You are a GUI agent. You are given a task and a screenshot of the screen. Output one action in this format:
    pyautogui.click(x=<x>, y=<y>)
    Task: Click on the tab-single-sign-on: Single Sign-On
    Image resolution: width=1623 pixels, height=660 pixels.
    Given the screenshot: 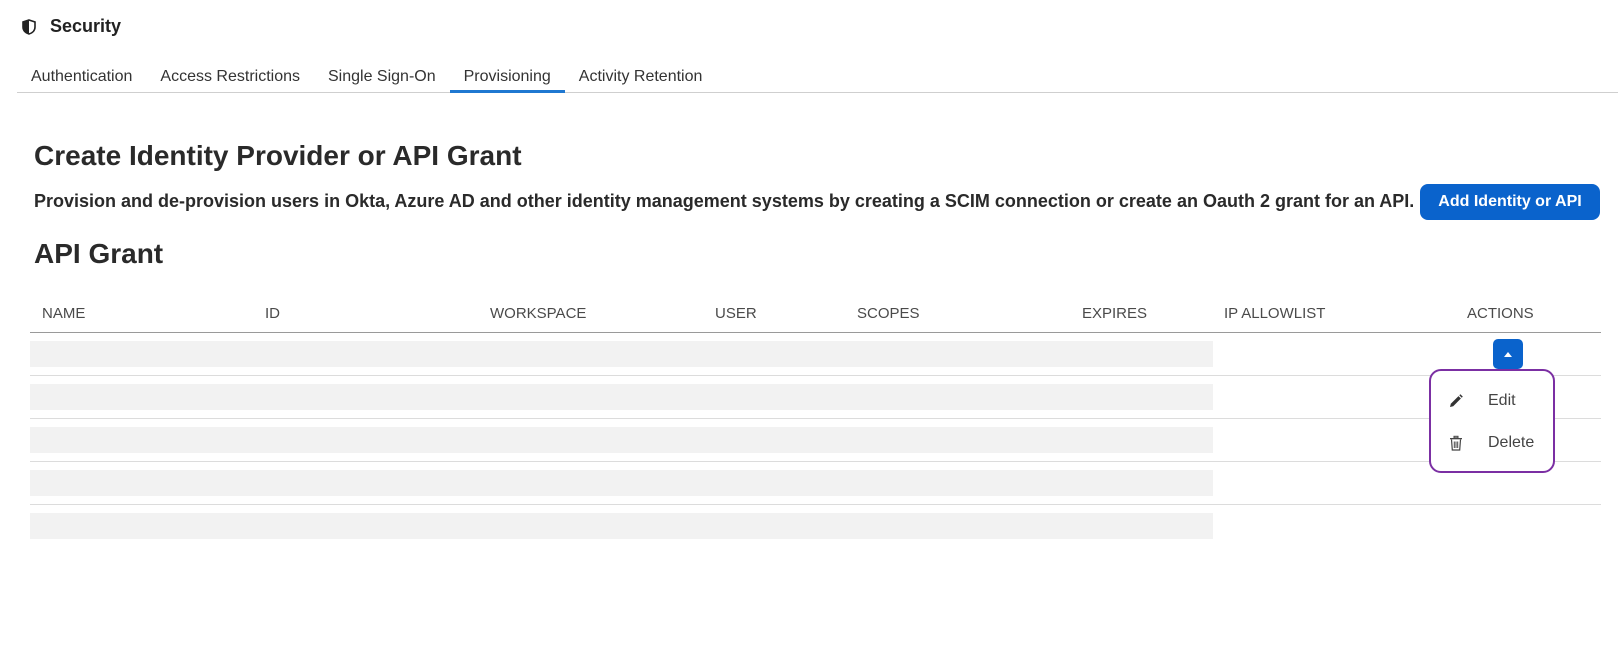 What is the action you would take?
    pyautogui.click(x=382, y=78)
    